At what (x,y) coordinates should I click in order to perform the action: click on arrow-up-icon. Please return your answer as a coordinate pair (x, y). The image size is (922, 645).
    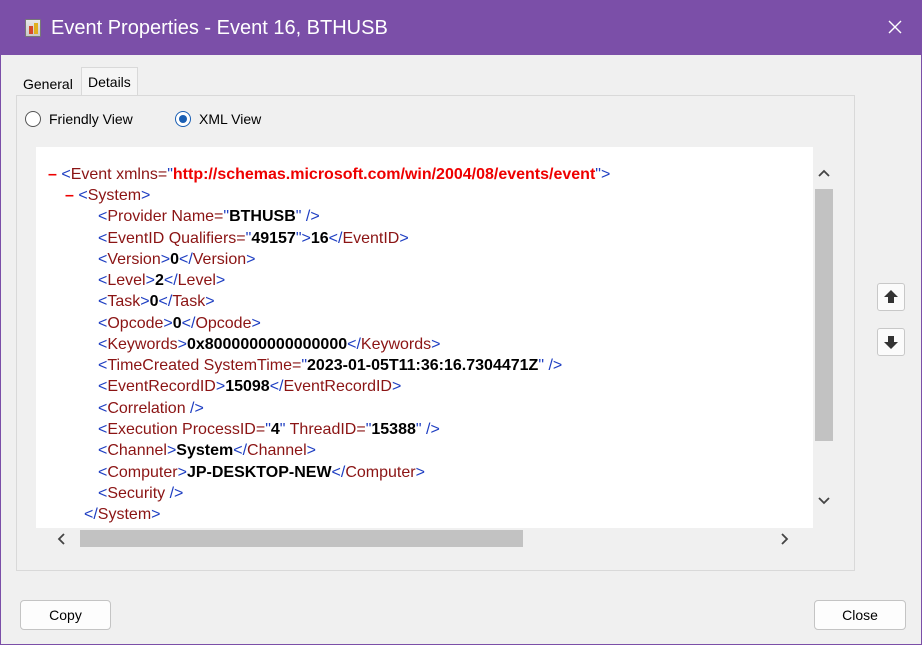
    Looking at the image, I should click on (891, 302).